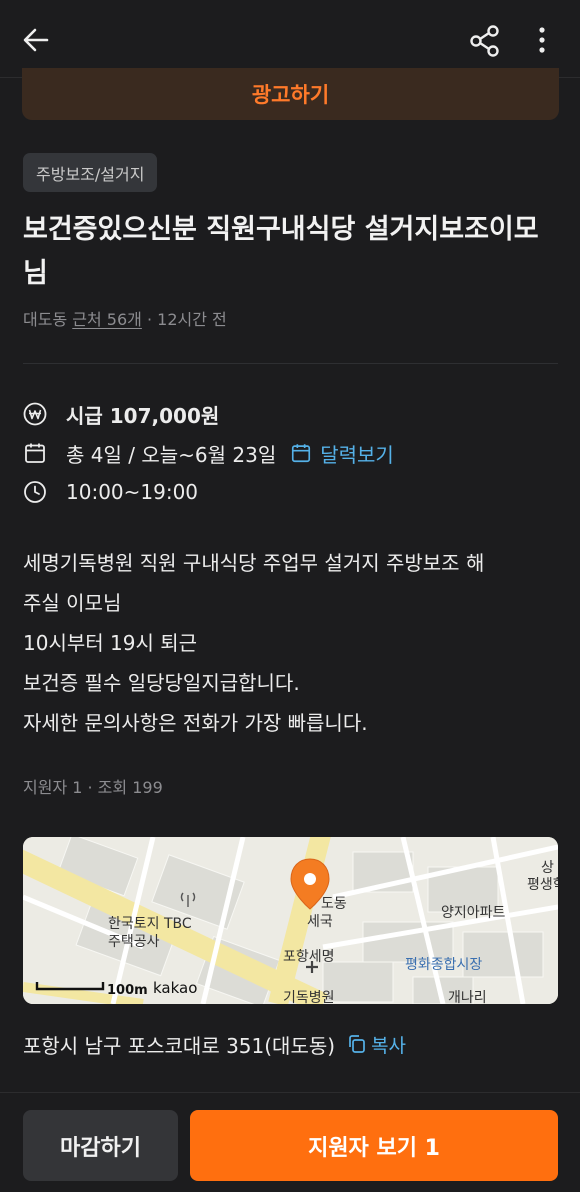 Image resolution: width=580 pixels, height=1192 pixels. I want to click on address-row: 포항시 남구 포스코대로 351(대도동) 복사, so click(214, 1044).